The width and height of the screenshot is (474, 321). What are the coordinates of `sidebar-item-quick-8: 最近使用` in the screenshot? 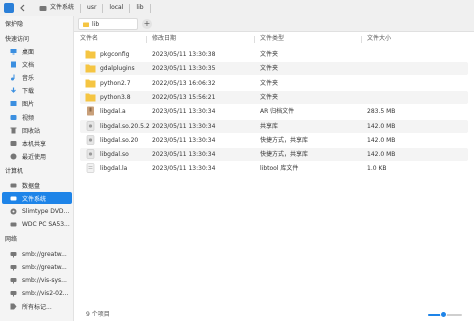 It's located at (36, 157).